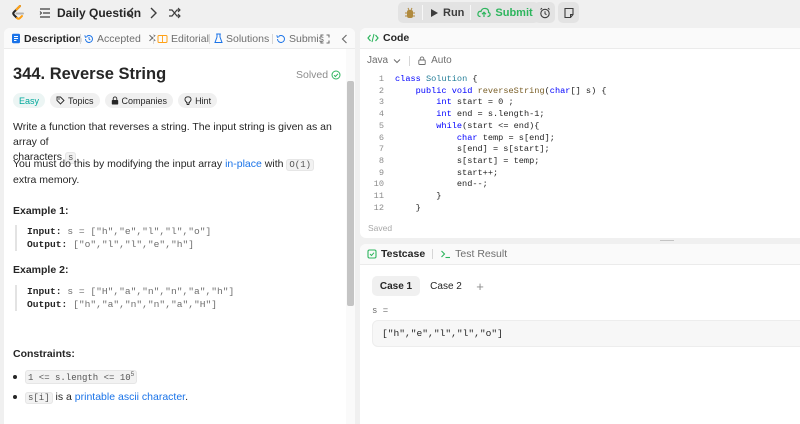 The image size is (800, 424). What do you see at coordinates (473, 254) in the screenshot?
I see `tab-test-result: Test Result` at bounding box center [473, 254].